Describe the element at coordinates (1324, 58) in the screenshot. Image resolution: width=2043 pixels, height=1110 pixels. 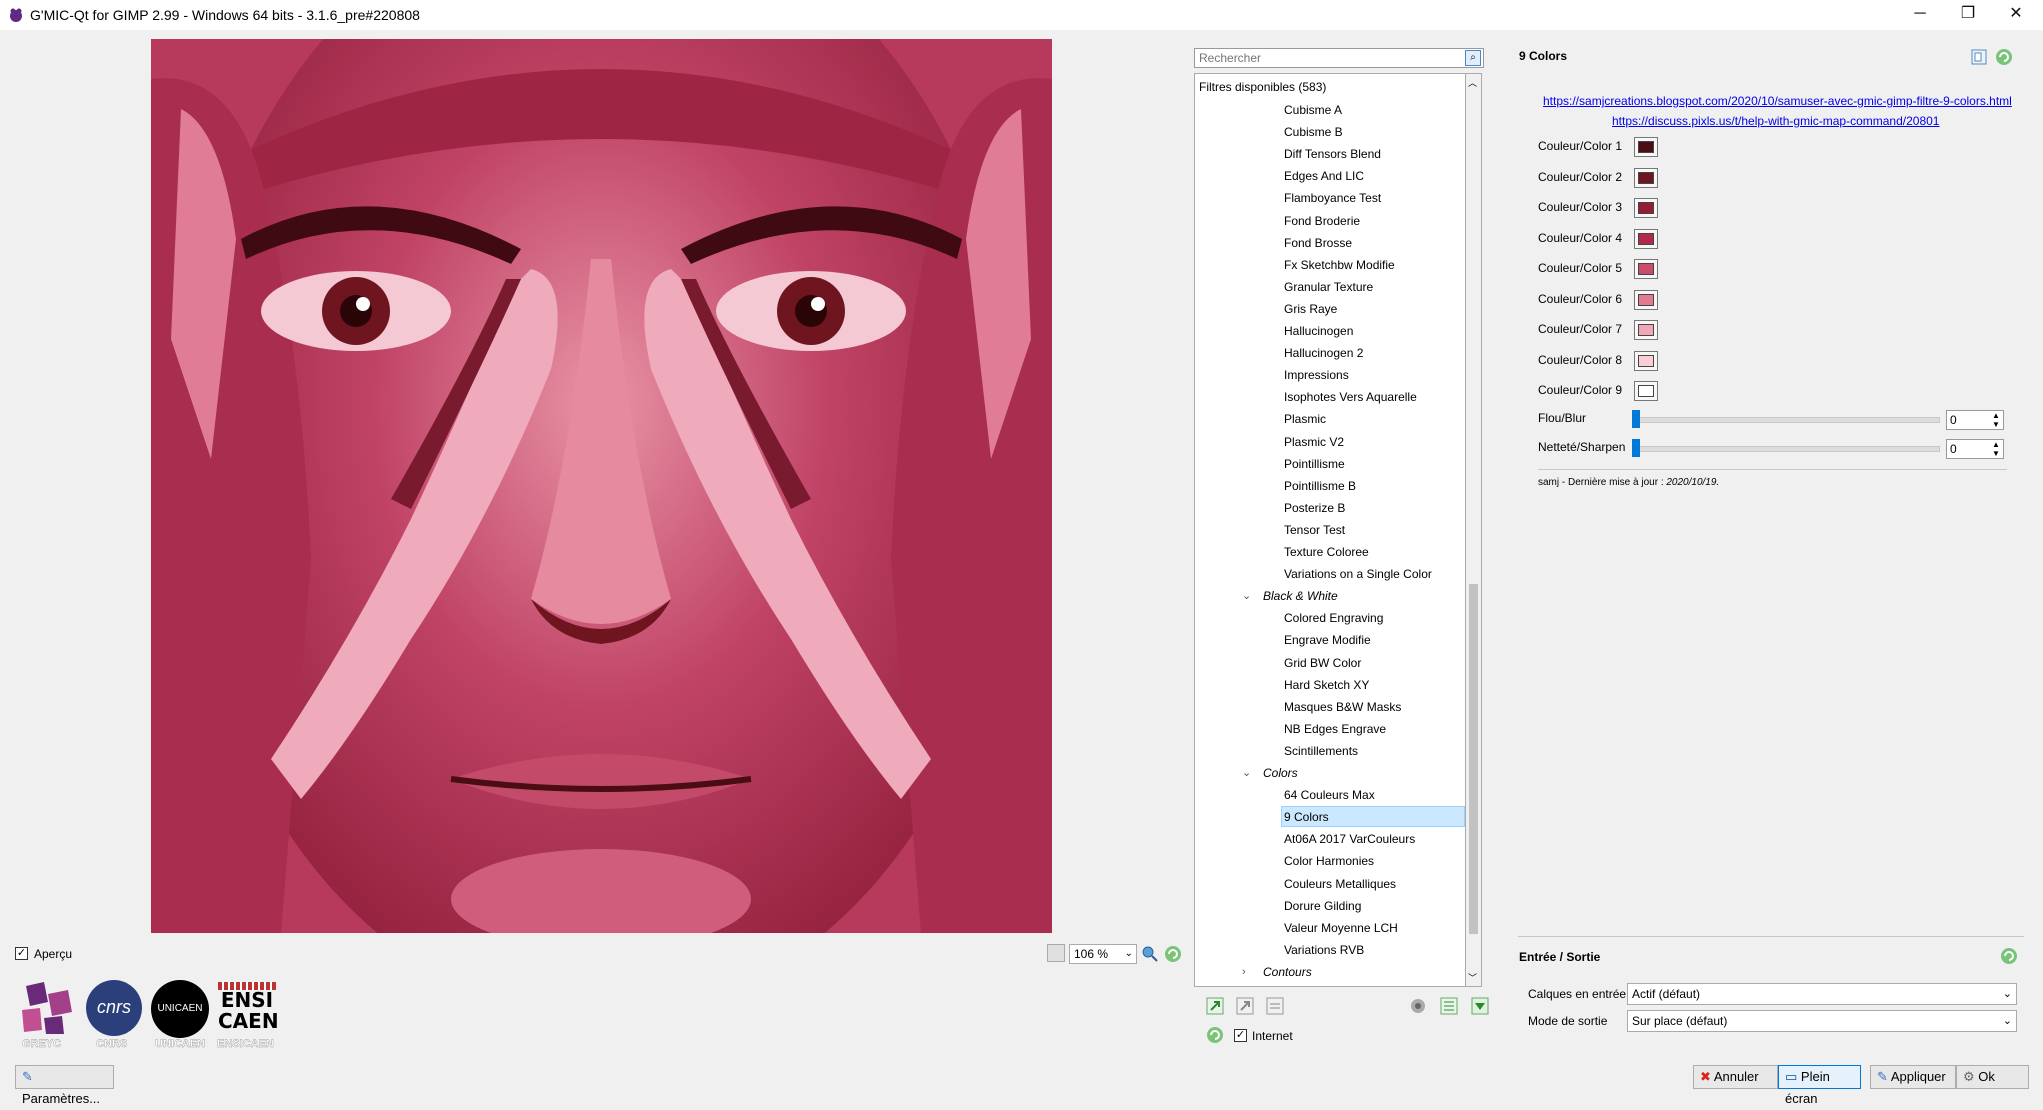
I see `search-input` at that location.